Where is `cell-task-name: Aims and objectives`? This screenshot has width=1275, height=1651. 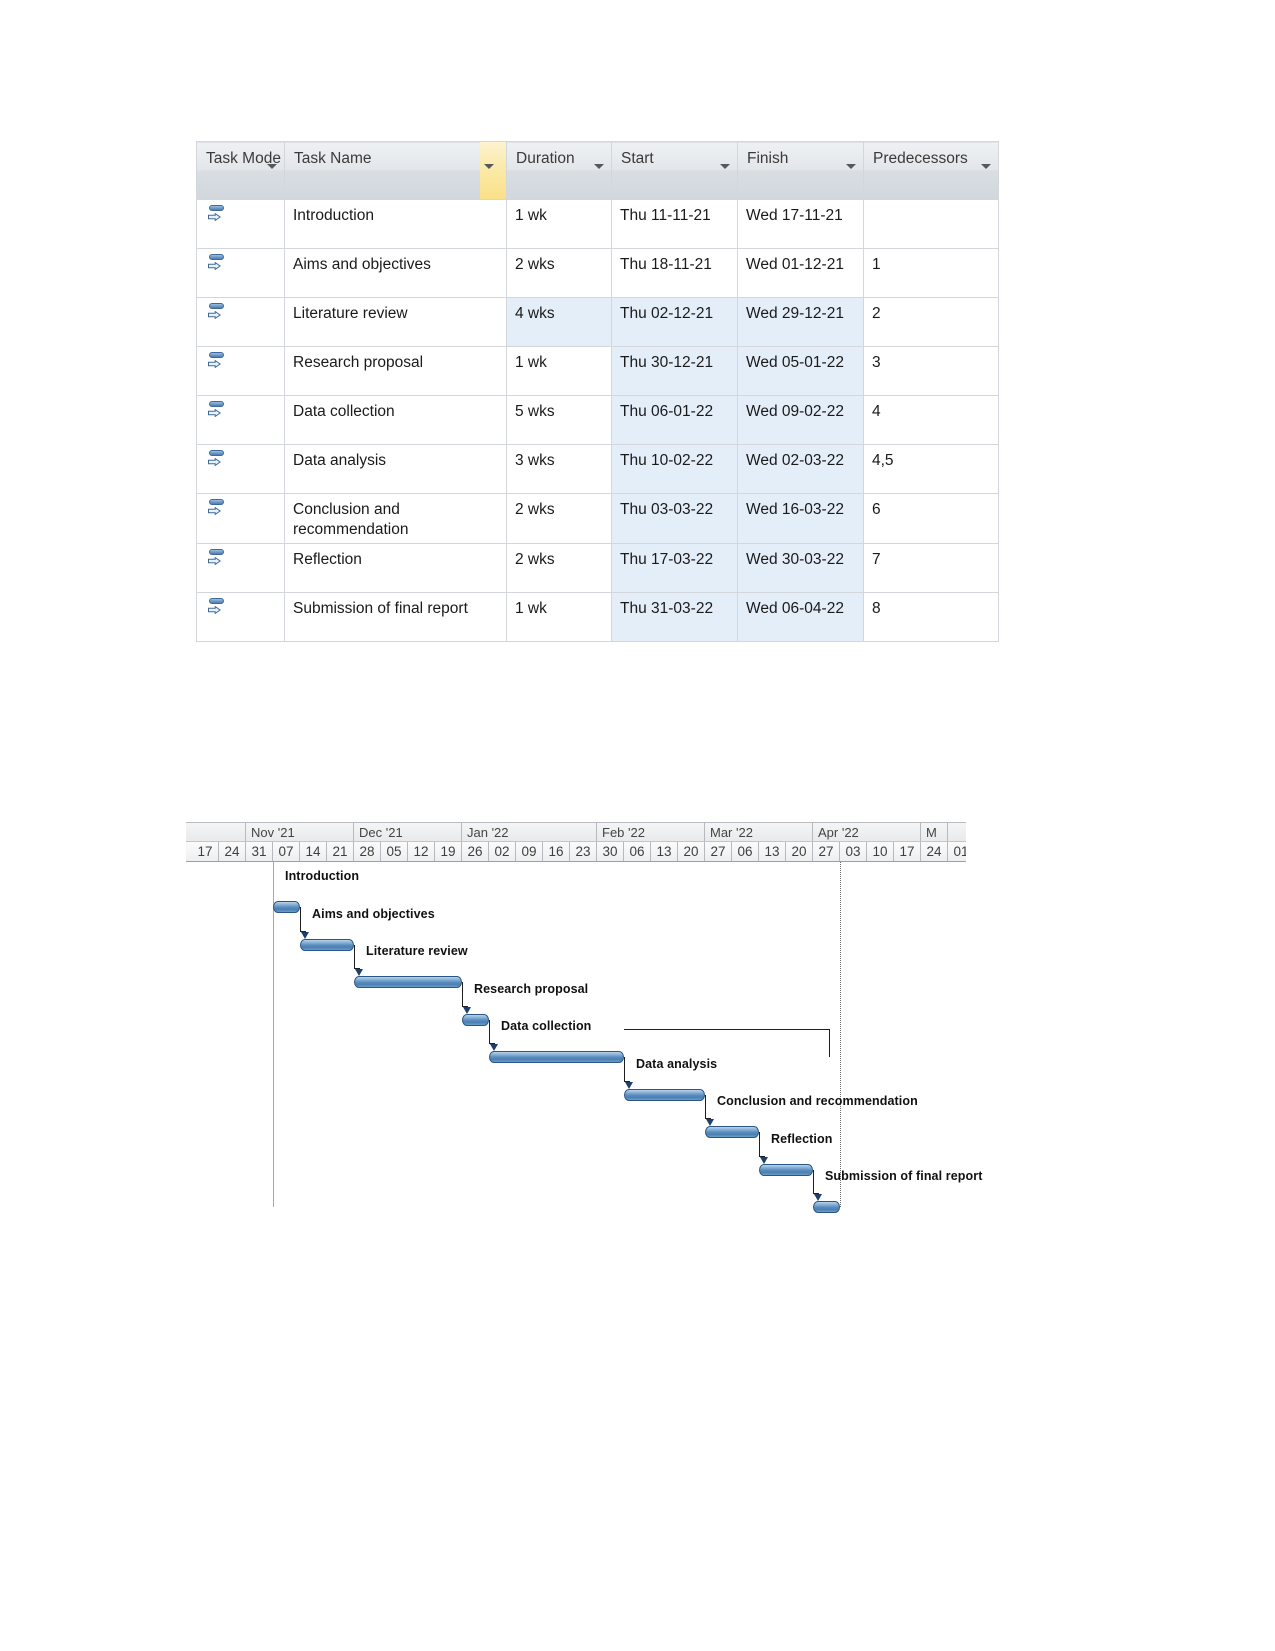
cell-task-name: Aims and objectives is located at coordinates (395, 273).